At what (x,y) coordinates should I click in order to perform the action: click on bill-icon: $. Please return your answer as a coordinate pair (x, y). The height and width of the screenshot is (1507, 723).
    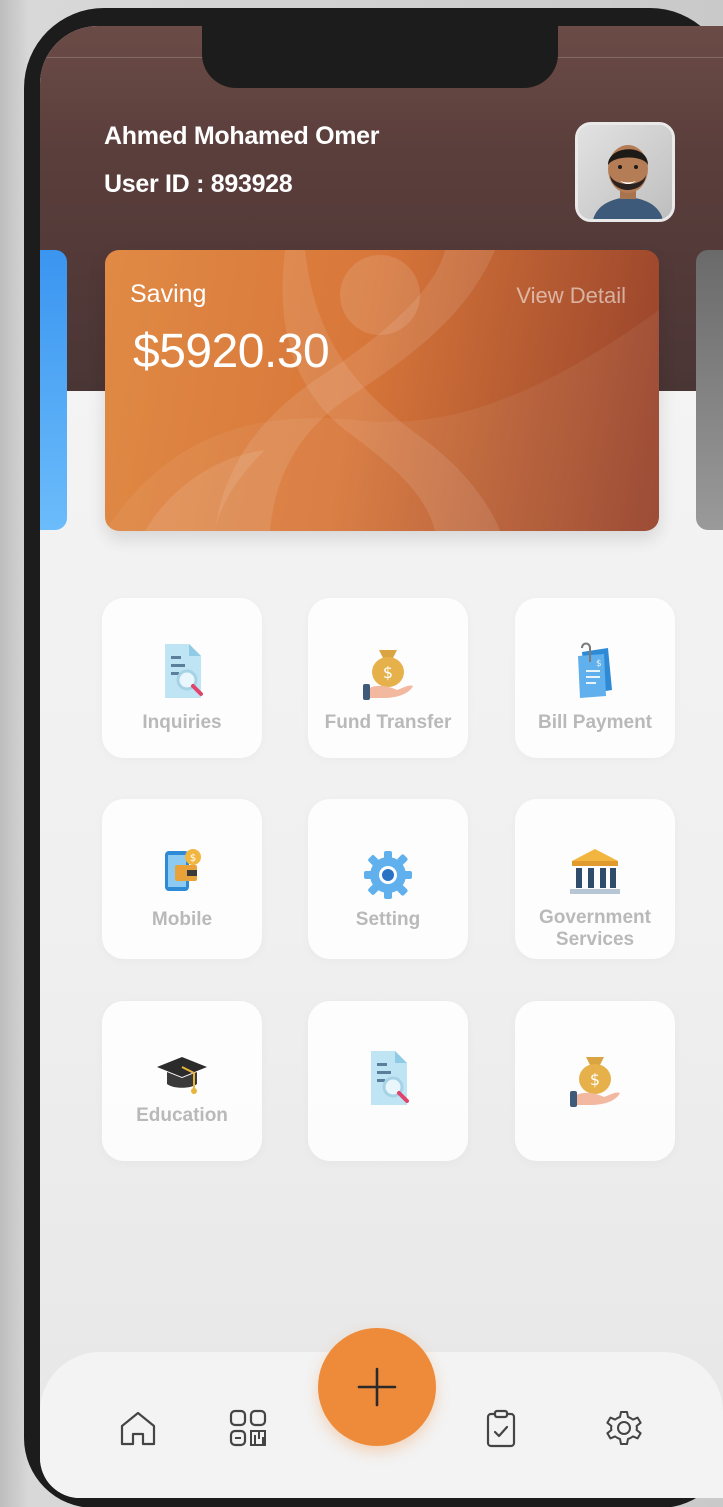
    Looking at the image, I should click on (595, 670).